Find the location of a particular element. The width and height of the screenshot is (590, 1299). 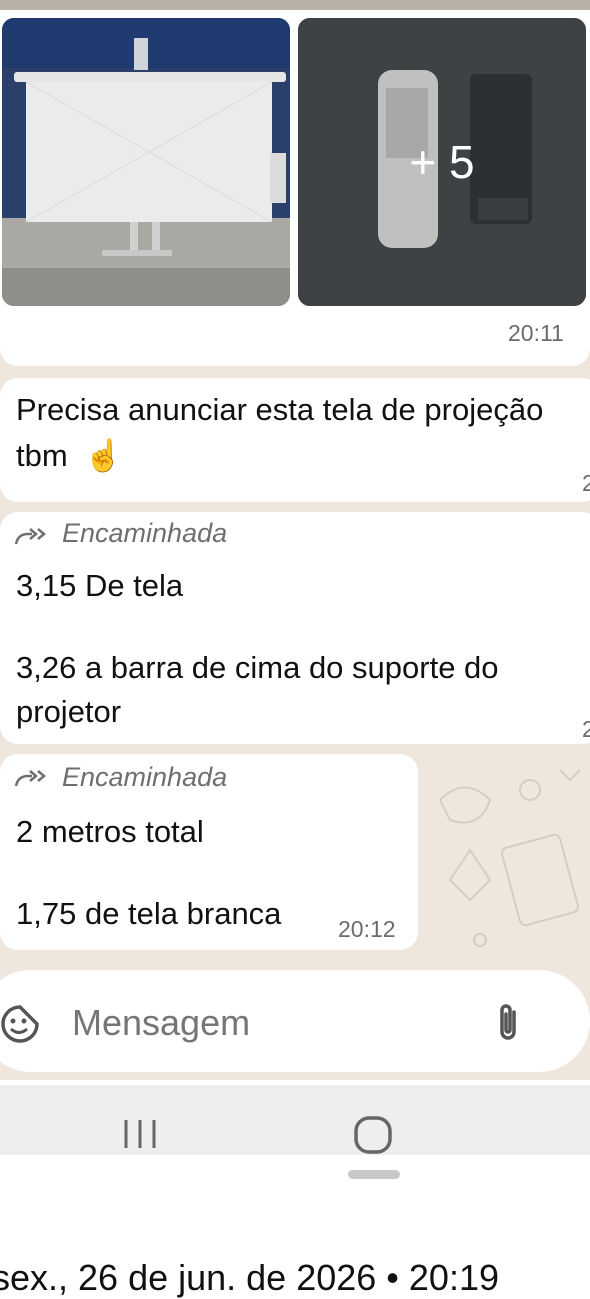

message-text-line: 3,26 a barra de cima do suporte do is located at coordinates (257, 667).